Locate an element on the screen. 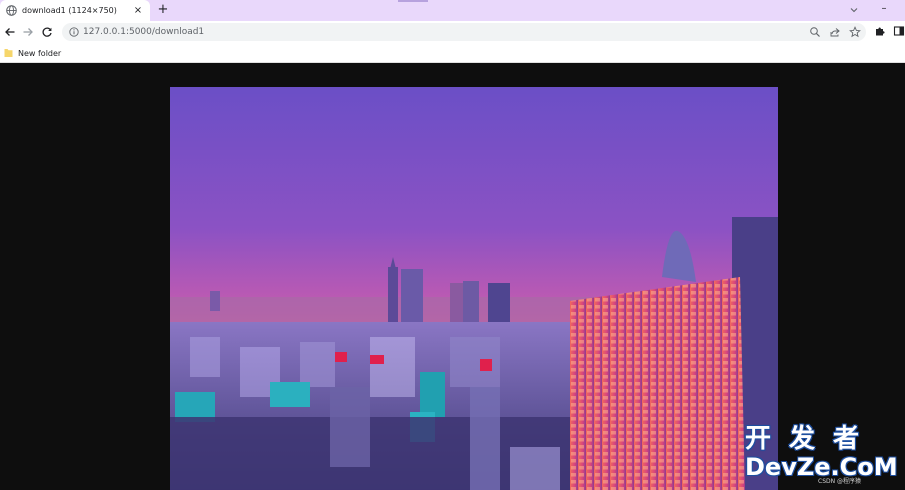 This screenshot has height=490, width=905. bookmark-star-icon is located at coordinates (855, 32).